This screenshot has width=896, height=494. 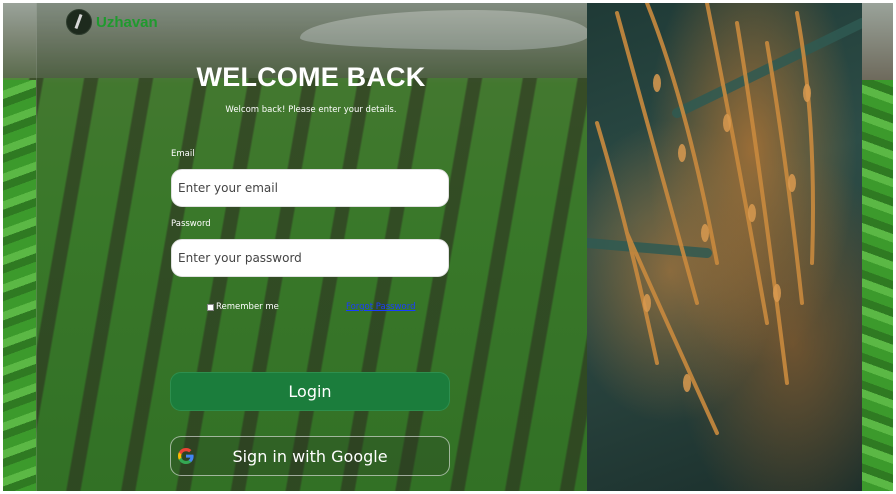 I want to click on email-label: Email, so click(x=183, y=154).